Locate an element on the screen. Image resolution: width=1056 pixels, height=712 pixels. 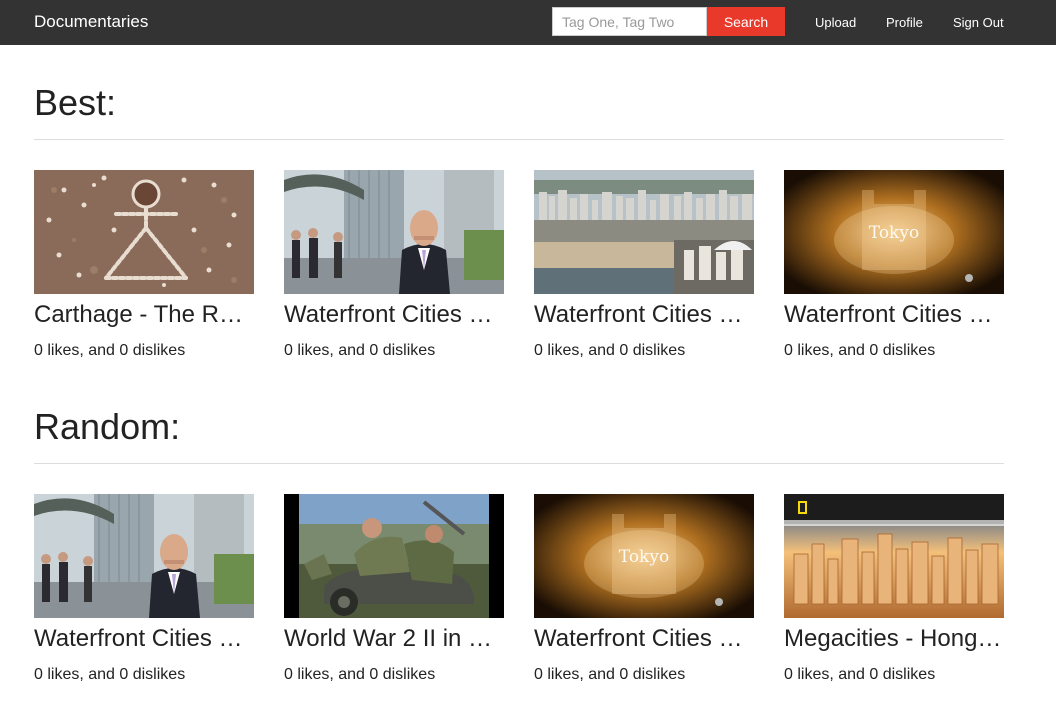
video-title: World War 2 II in Color is located at coordinates (394, 639).